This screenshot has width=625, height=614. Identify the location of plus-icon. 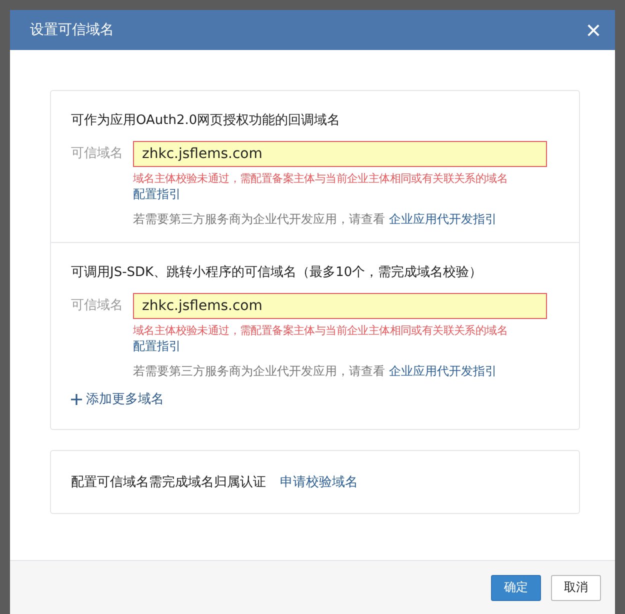
(76, 399).